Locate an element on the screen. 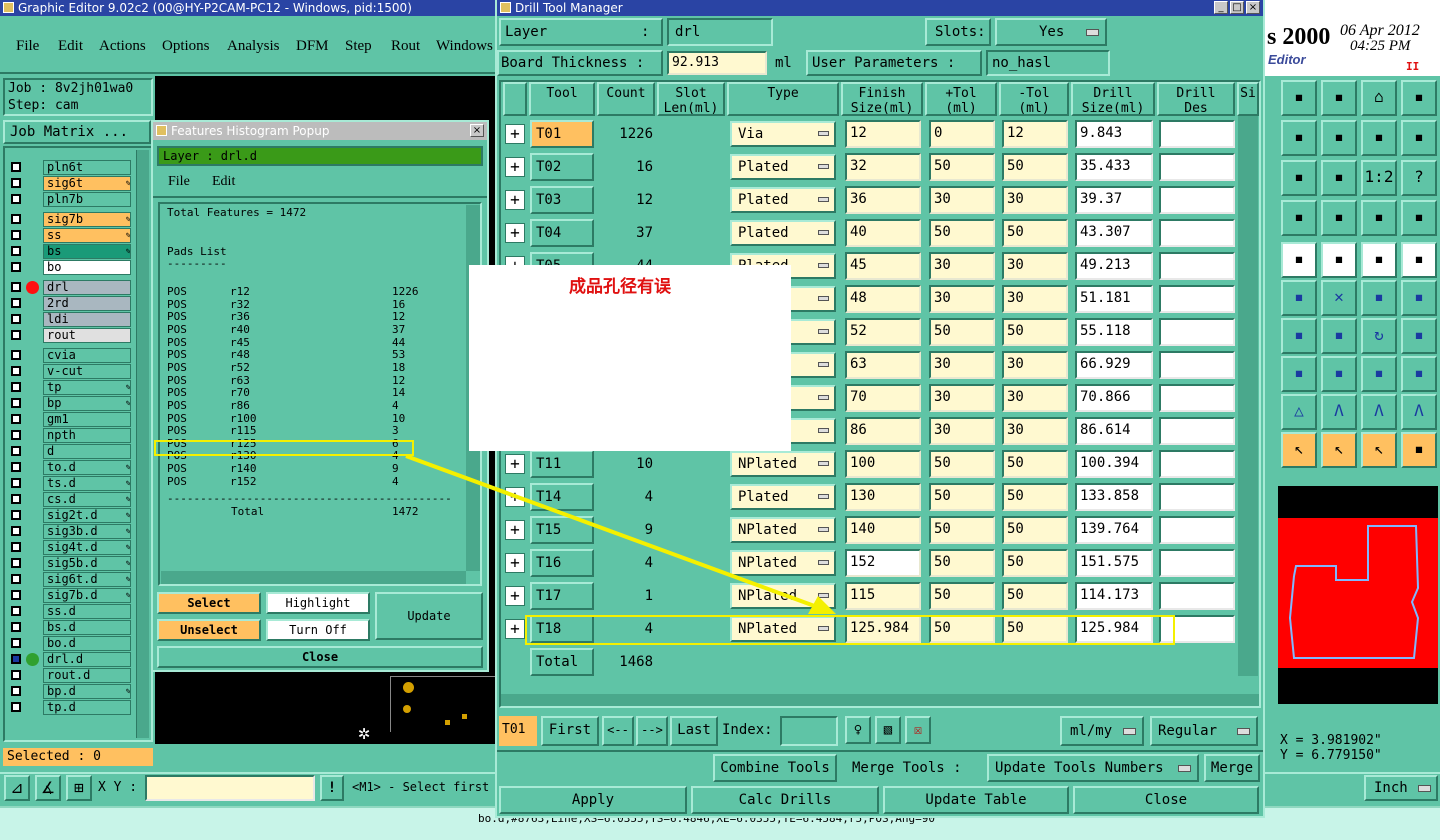 The width and height of the screenshot is (1440, 840). menu-edit: Edit is located at coordinates (70, 46).